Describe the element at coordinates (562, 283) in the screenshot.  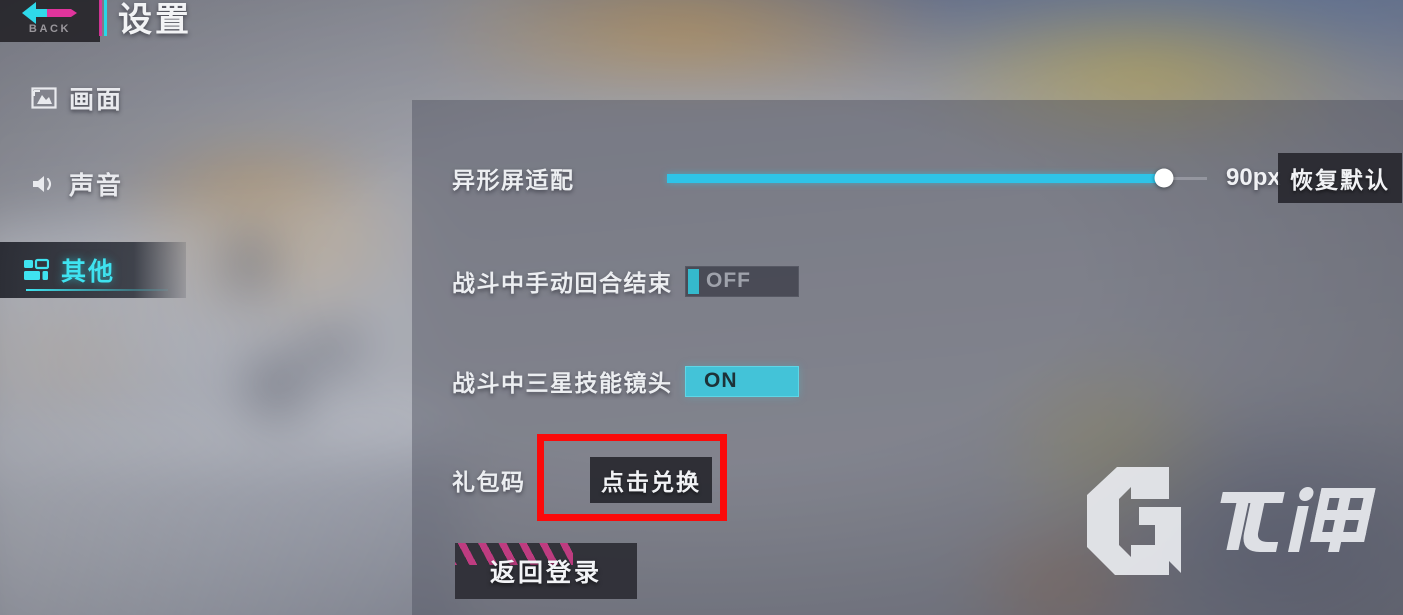
I see `manual-turn-end-label: 战斗中手动回合结束` at that location.